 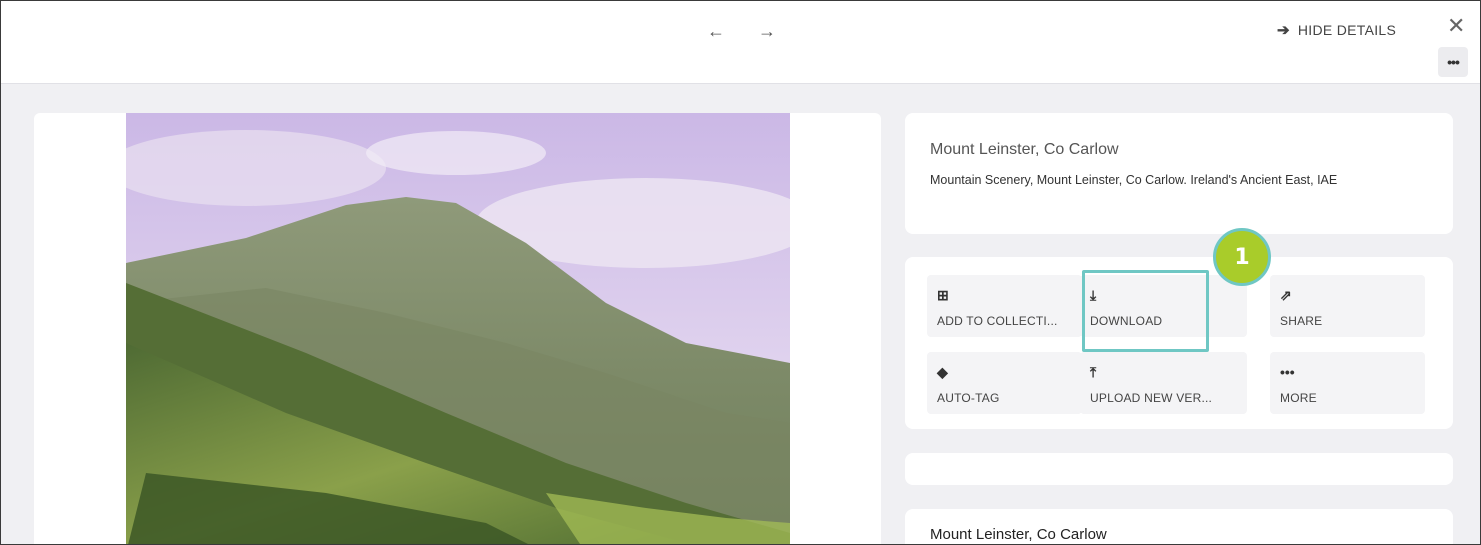 What do you see at coordinates (1283, 30) in the screenshot?
I see `arrow-right-icon: ➔` at bounding box center [1283, 30].